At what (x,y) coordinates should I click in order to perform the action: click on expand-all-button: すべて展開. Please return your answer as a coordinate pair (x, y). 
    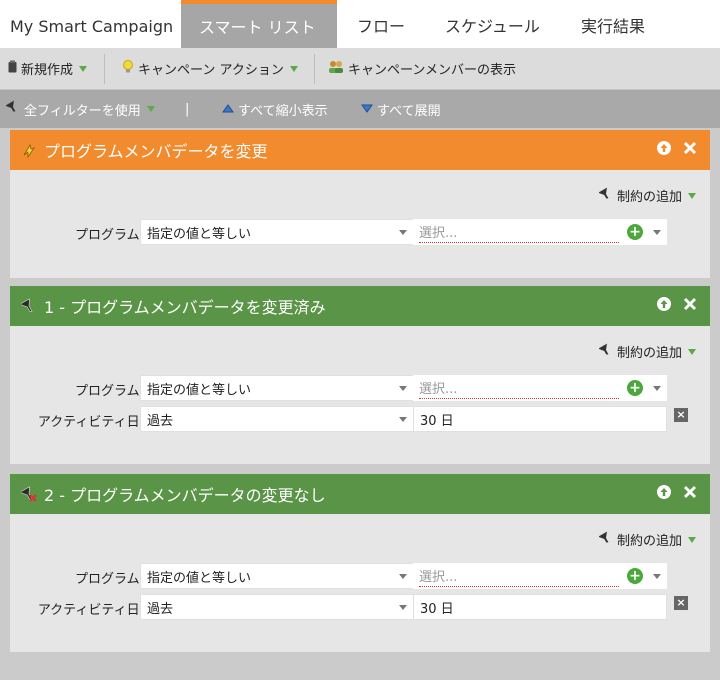
    Looking at the image, I should click on (401, 109).